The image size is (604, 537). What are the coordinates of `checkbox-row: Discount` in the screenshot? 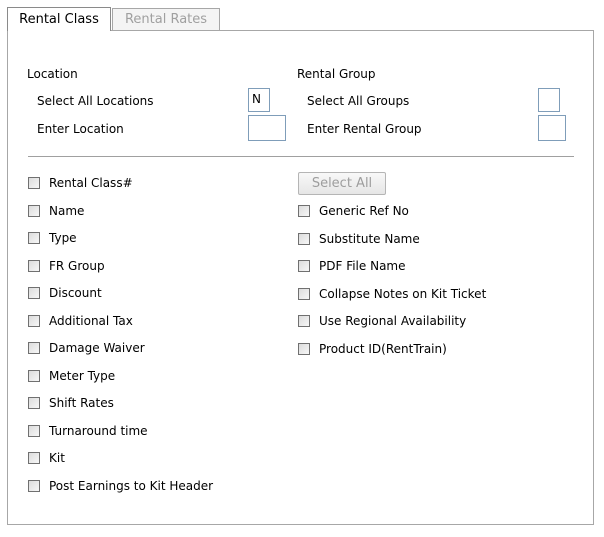 It's located at (65, 293).